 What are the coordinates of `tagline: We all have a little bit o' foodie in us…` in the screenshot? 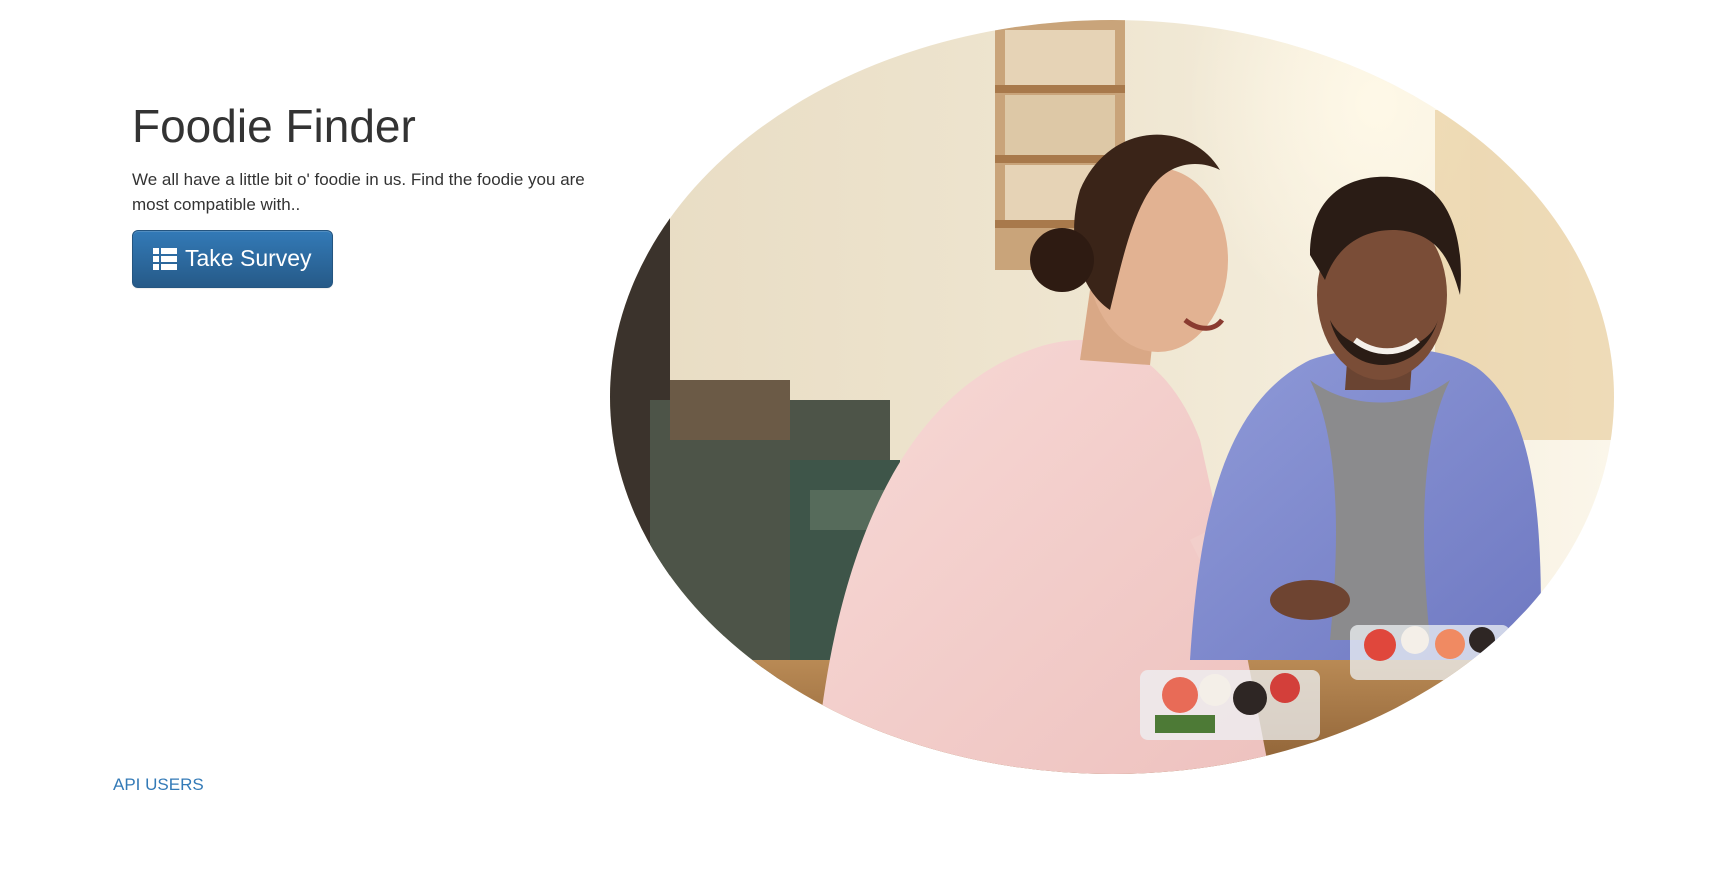 It's located at (358, 191).